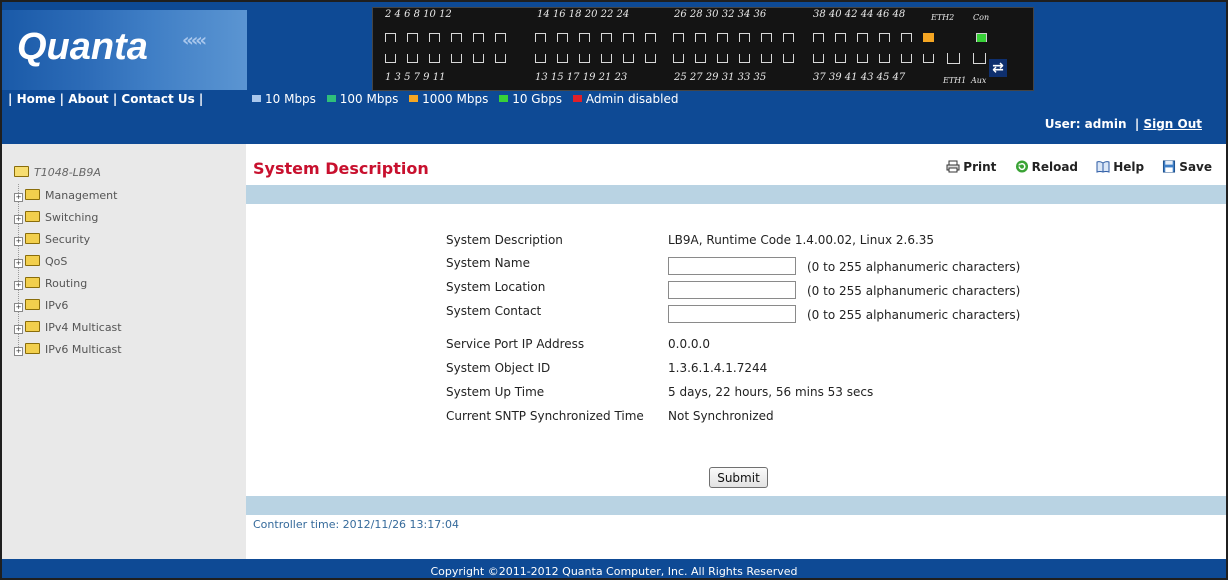 The image size is (1228, 580). I want to click on port-27-icon, so click(700, 58).